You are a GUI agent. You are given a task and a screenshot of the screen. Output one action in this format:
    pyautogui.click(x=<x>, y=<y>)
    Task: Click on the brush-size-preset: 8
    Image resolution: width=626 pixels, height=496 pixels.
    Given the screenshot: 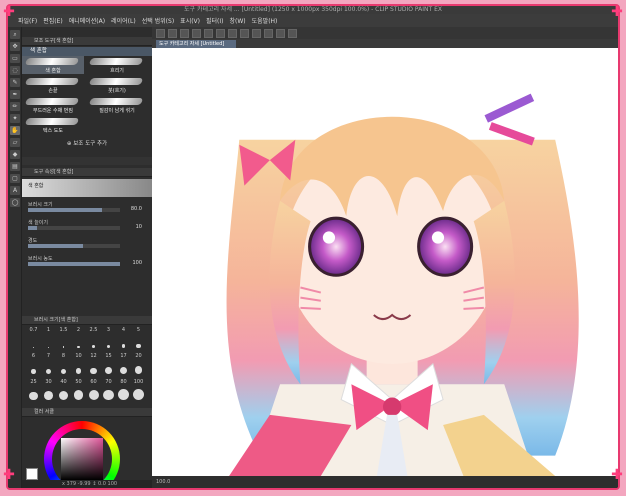 What is the action you would take?
    pyautogui.click(x=63, y=363)
    